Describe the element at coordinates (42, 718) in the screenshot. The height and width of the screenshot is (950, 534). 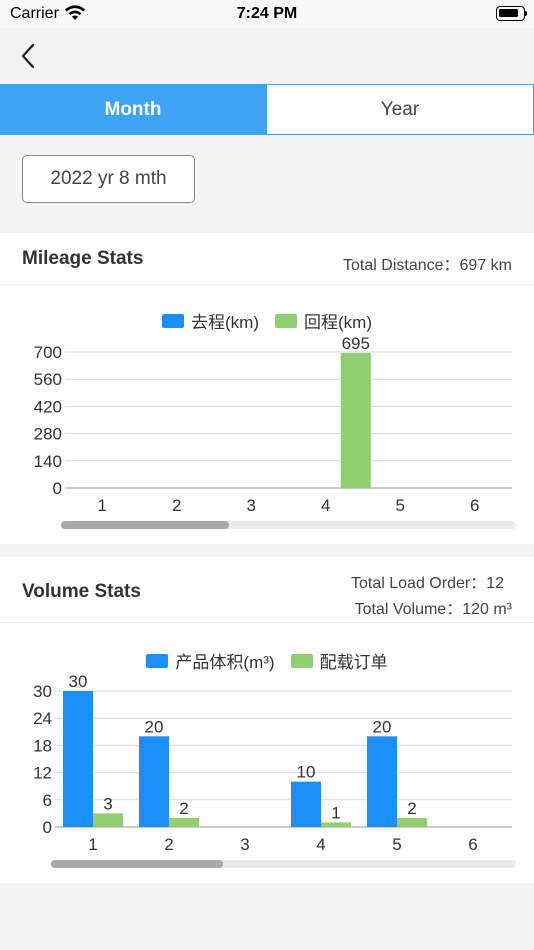
I see `y-tick-label: 24` at that location.